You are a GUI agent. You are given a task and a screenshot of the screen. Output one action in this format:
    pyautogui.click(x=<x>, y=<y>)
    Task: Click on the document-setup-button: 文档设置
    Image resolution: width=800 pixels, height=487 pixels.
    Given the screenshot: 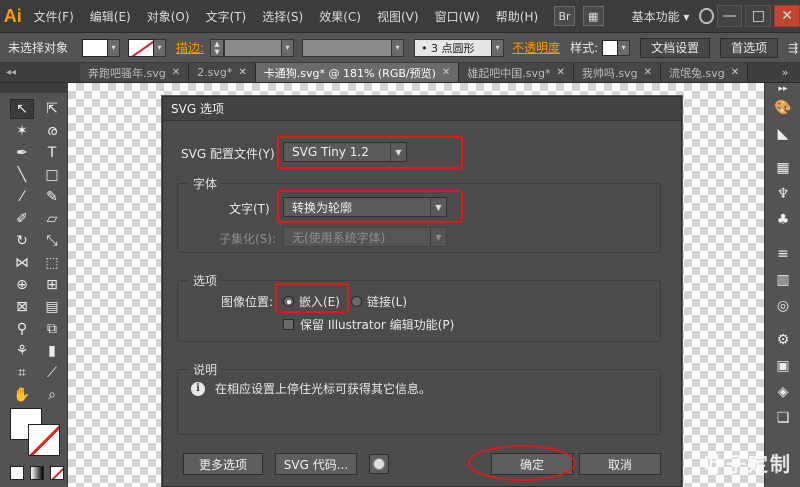 What is the action you would take?
    pyautogui.click(x=675, y=47)
    